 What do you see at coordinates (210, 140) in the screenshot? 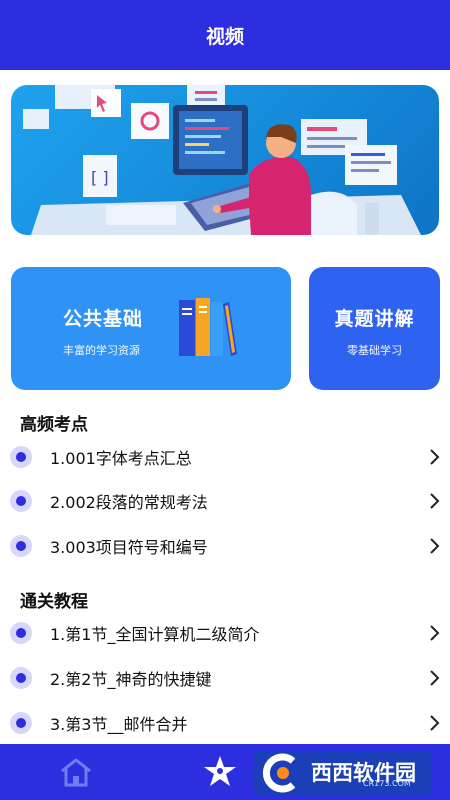
I see `monitor` at bounding box center [210, 140].